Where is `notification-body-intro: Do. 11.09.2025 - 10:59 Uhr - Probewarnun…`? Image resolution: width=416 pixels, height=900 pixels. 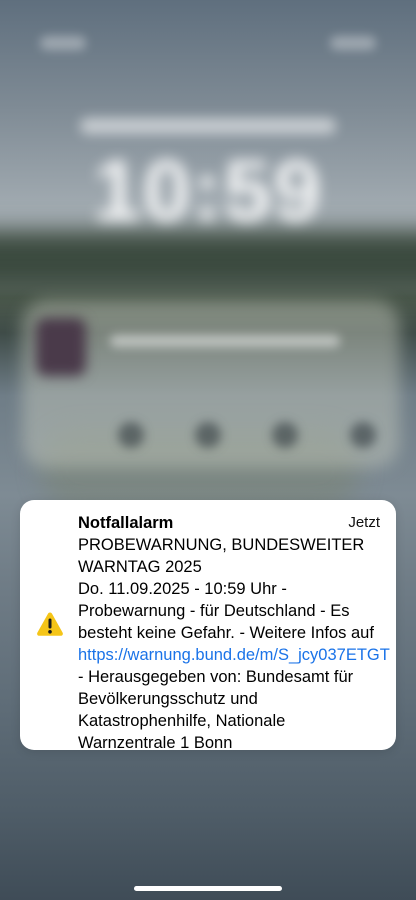 notification-body-intro: Do. 11.09.2025 - 10:59 Uhr - Probewarnun… is located at coordinates (226, 611).